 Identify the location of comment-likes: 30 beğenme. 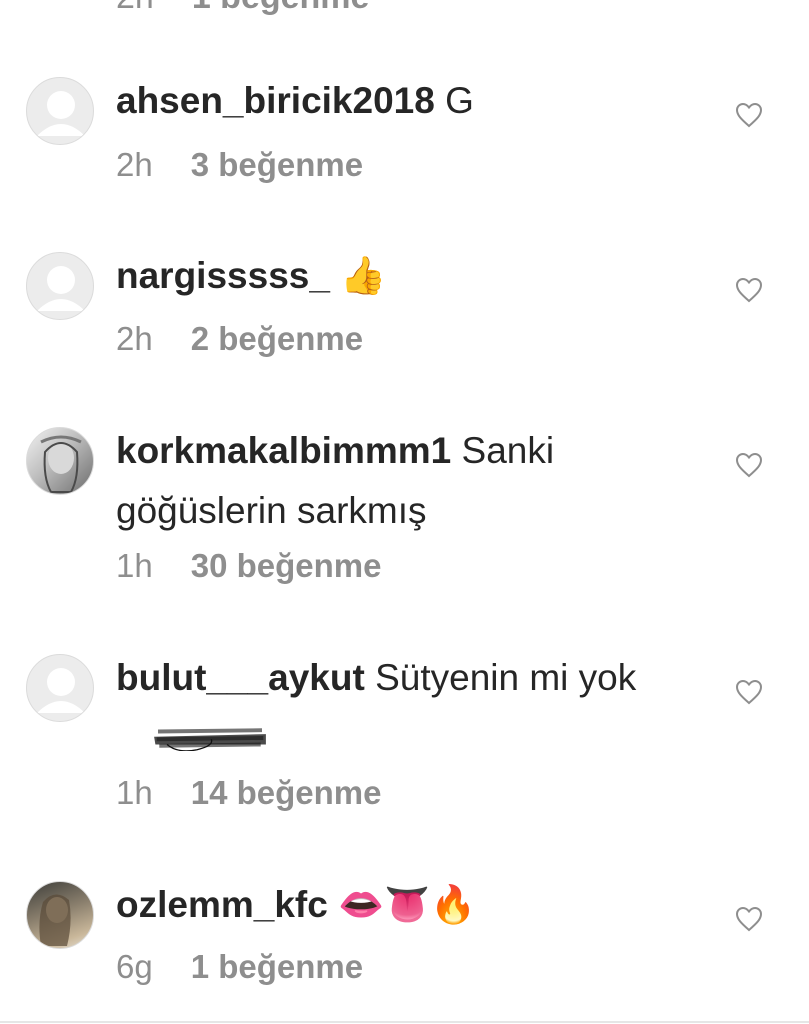
(286, 565).